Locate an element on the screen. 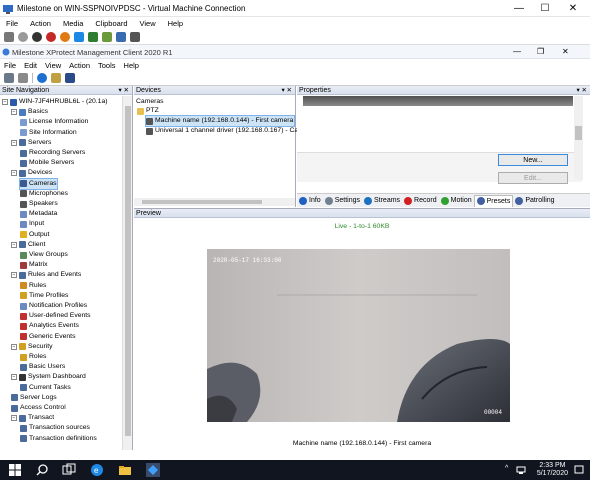 Image resolution: width=590 pixels, height=480 pixels. users-icon is located at coordinates (70, 78).